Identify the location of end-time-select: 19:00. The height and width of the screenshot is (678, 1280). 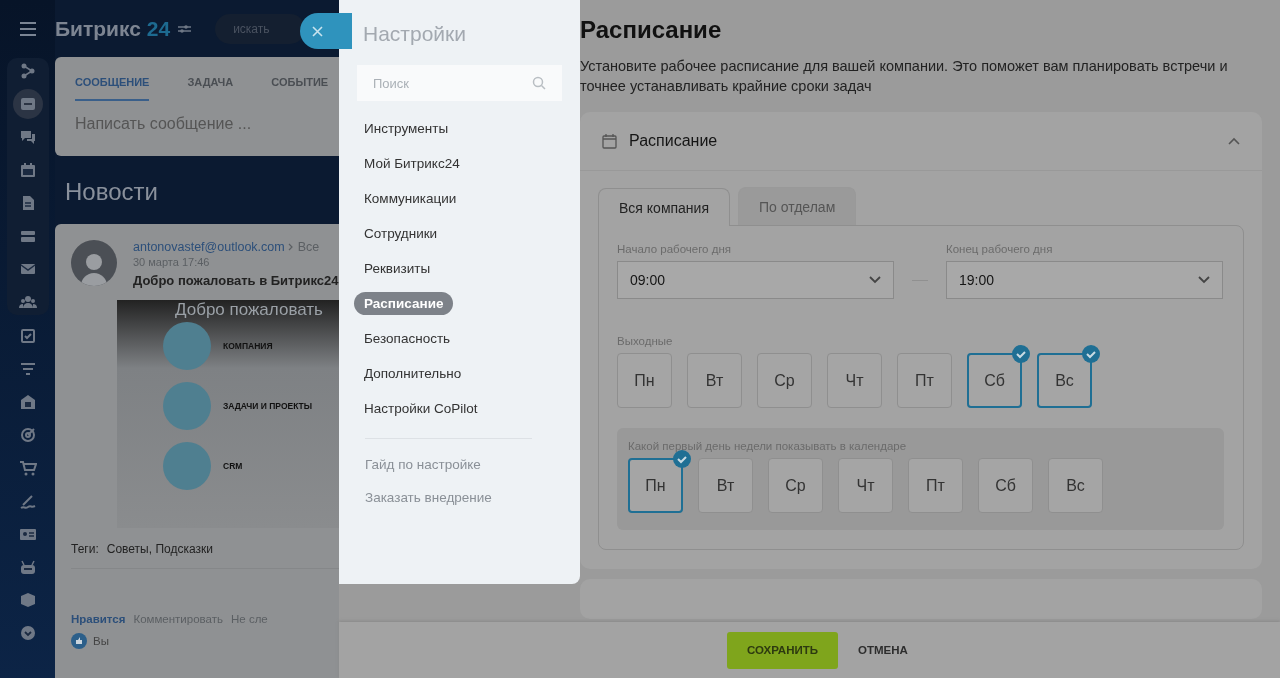
(1084, 280).